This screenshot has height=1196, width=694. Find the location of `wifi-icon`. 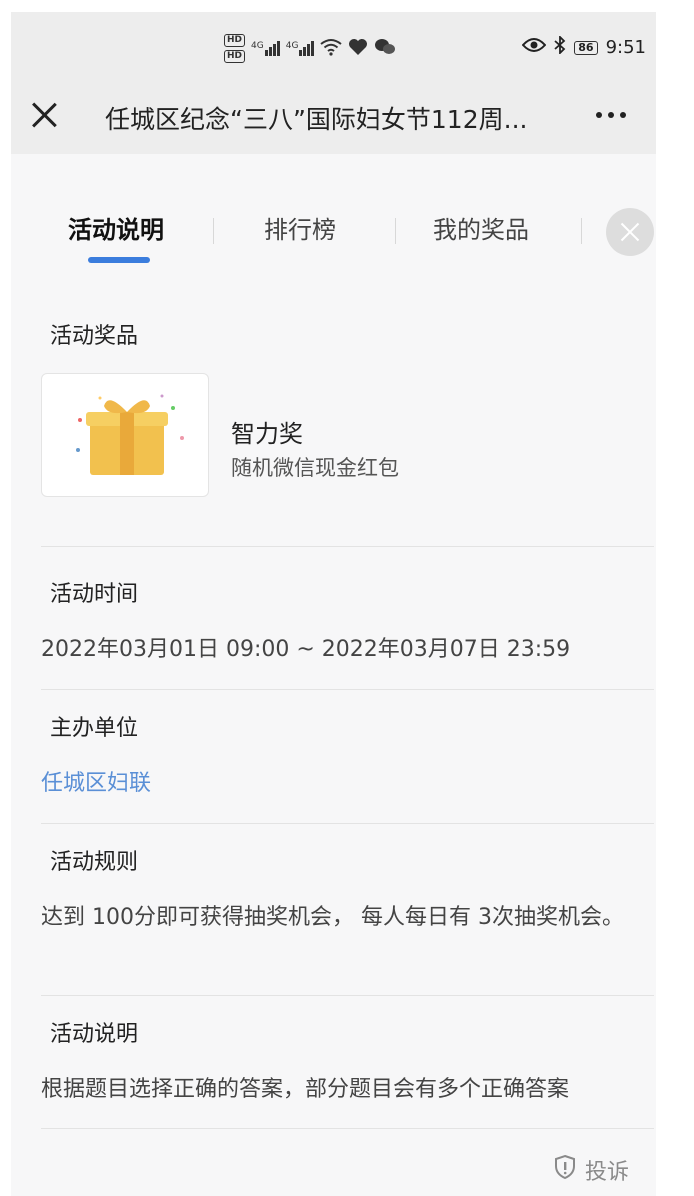

wifi-icon is located at coordinates (331, 49).